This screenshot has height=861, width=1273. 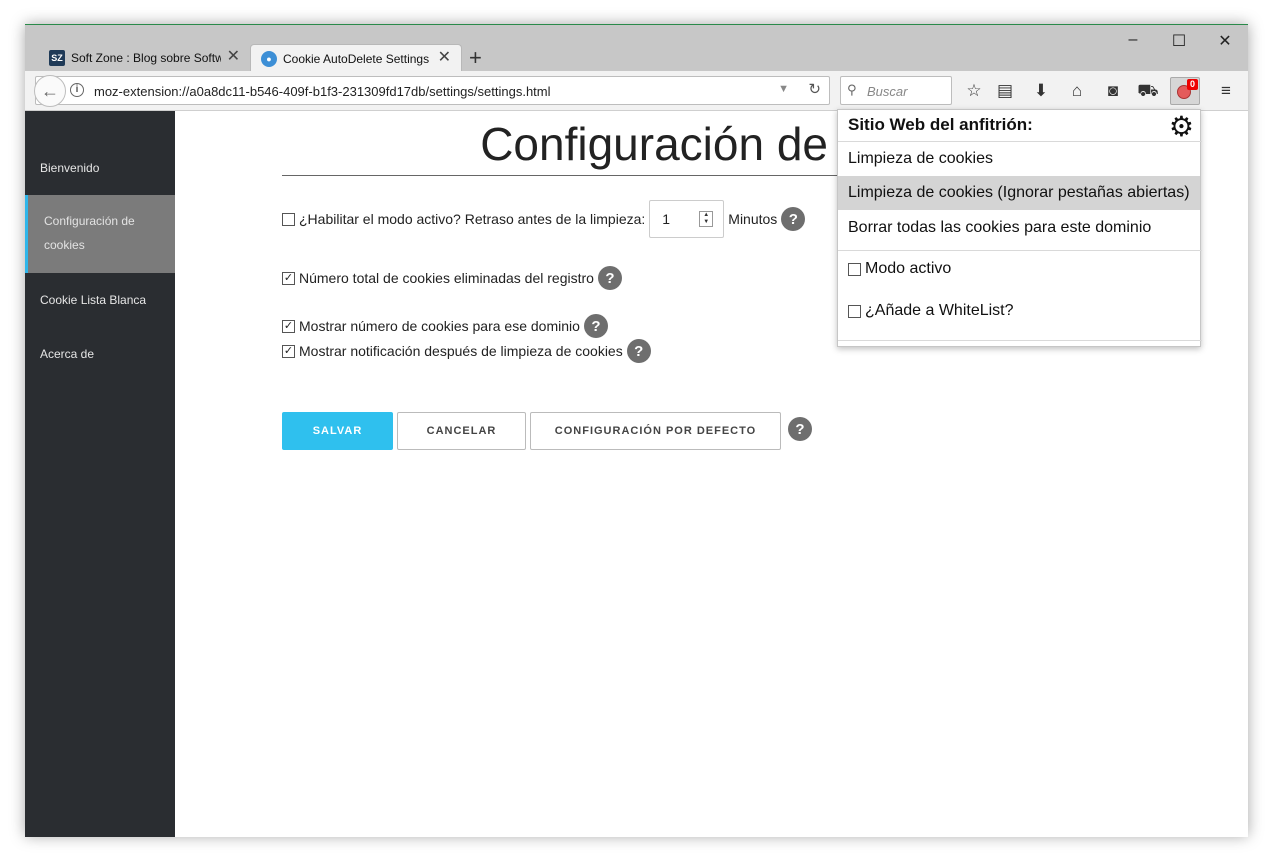 What do you see at coordinates (887, 91) in the screenshot?
I see `search-placeholder: Buscar` at bounding box center [887, 91].